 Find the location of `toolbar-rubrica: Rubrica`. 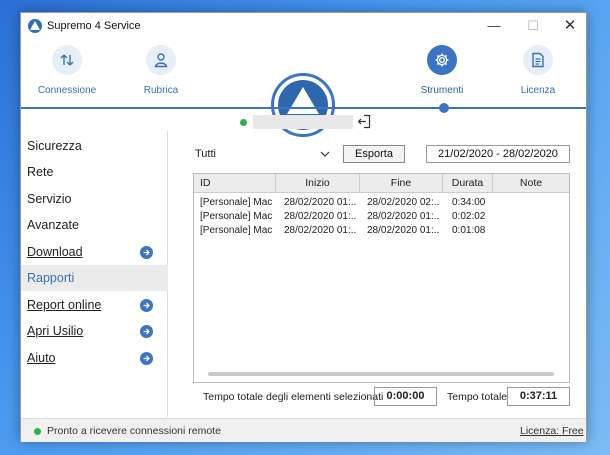

toolbar-rubrica: Rubrica is located at coordinates (161, 70).